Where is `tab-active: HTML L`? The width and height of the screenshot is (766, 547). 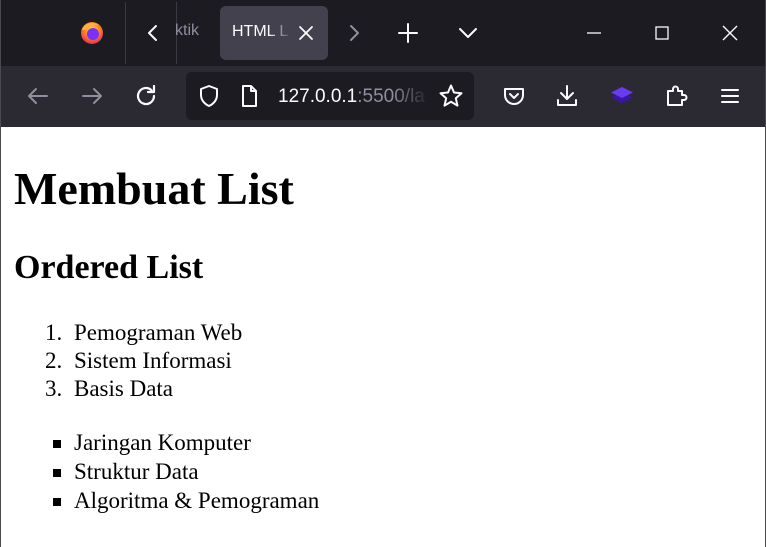 tab-active: HTML L is located at coordinates (274, 33).